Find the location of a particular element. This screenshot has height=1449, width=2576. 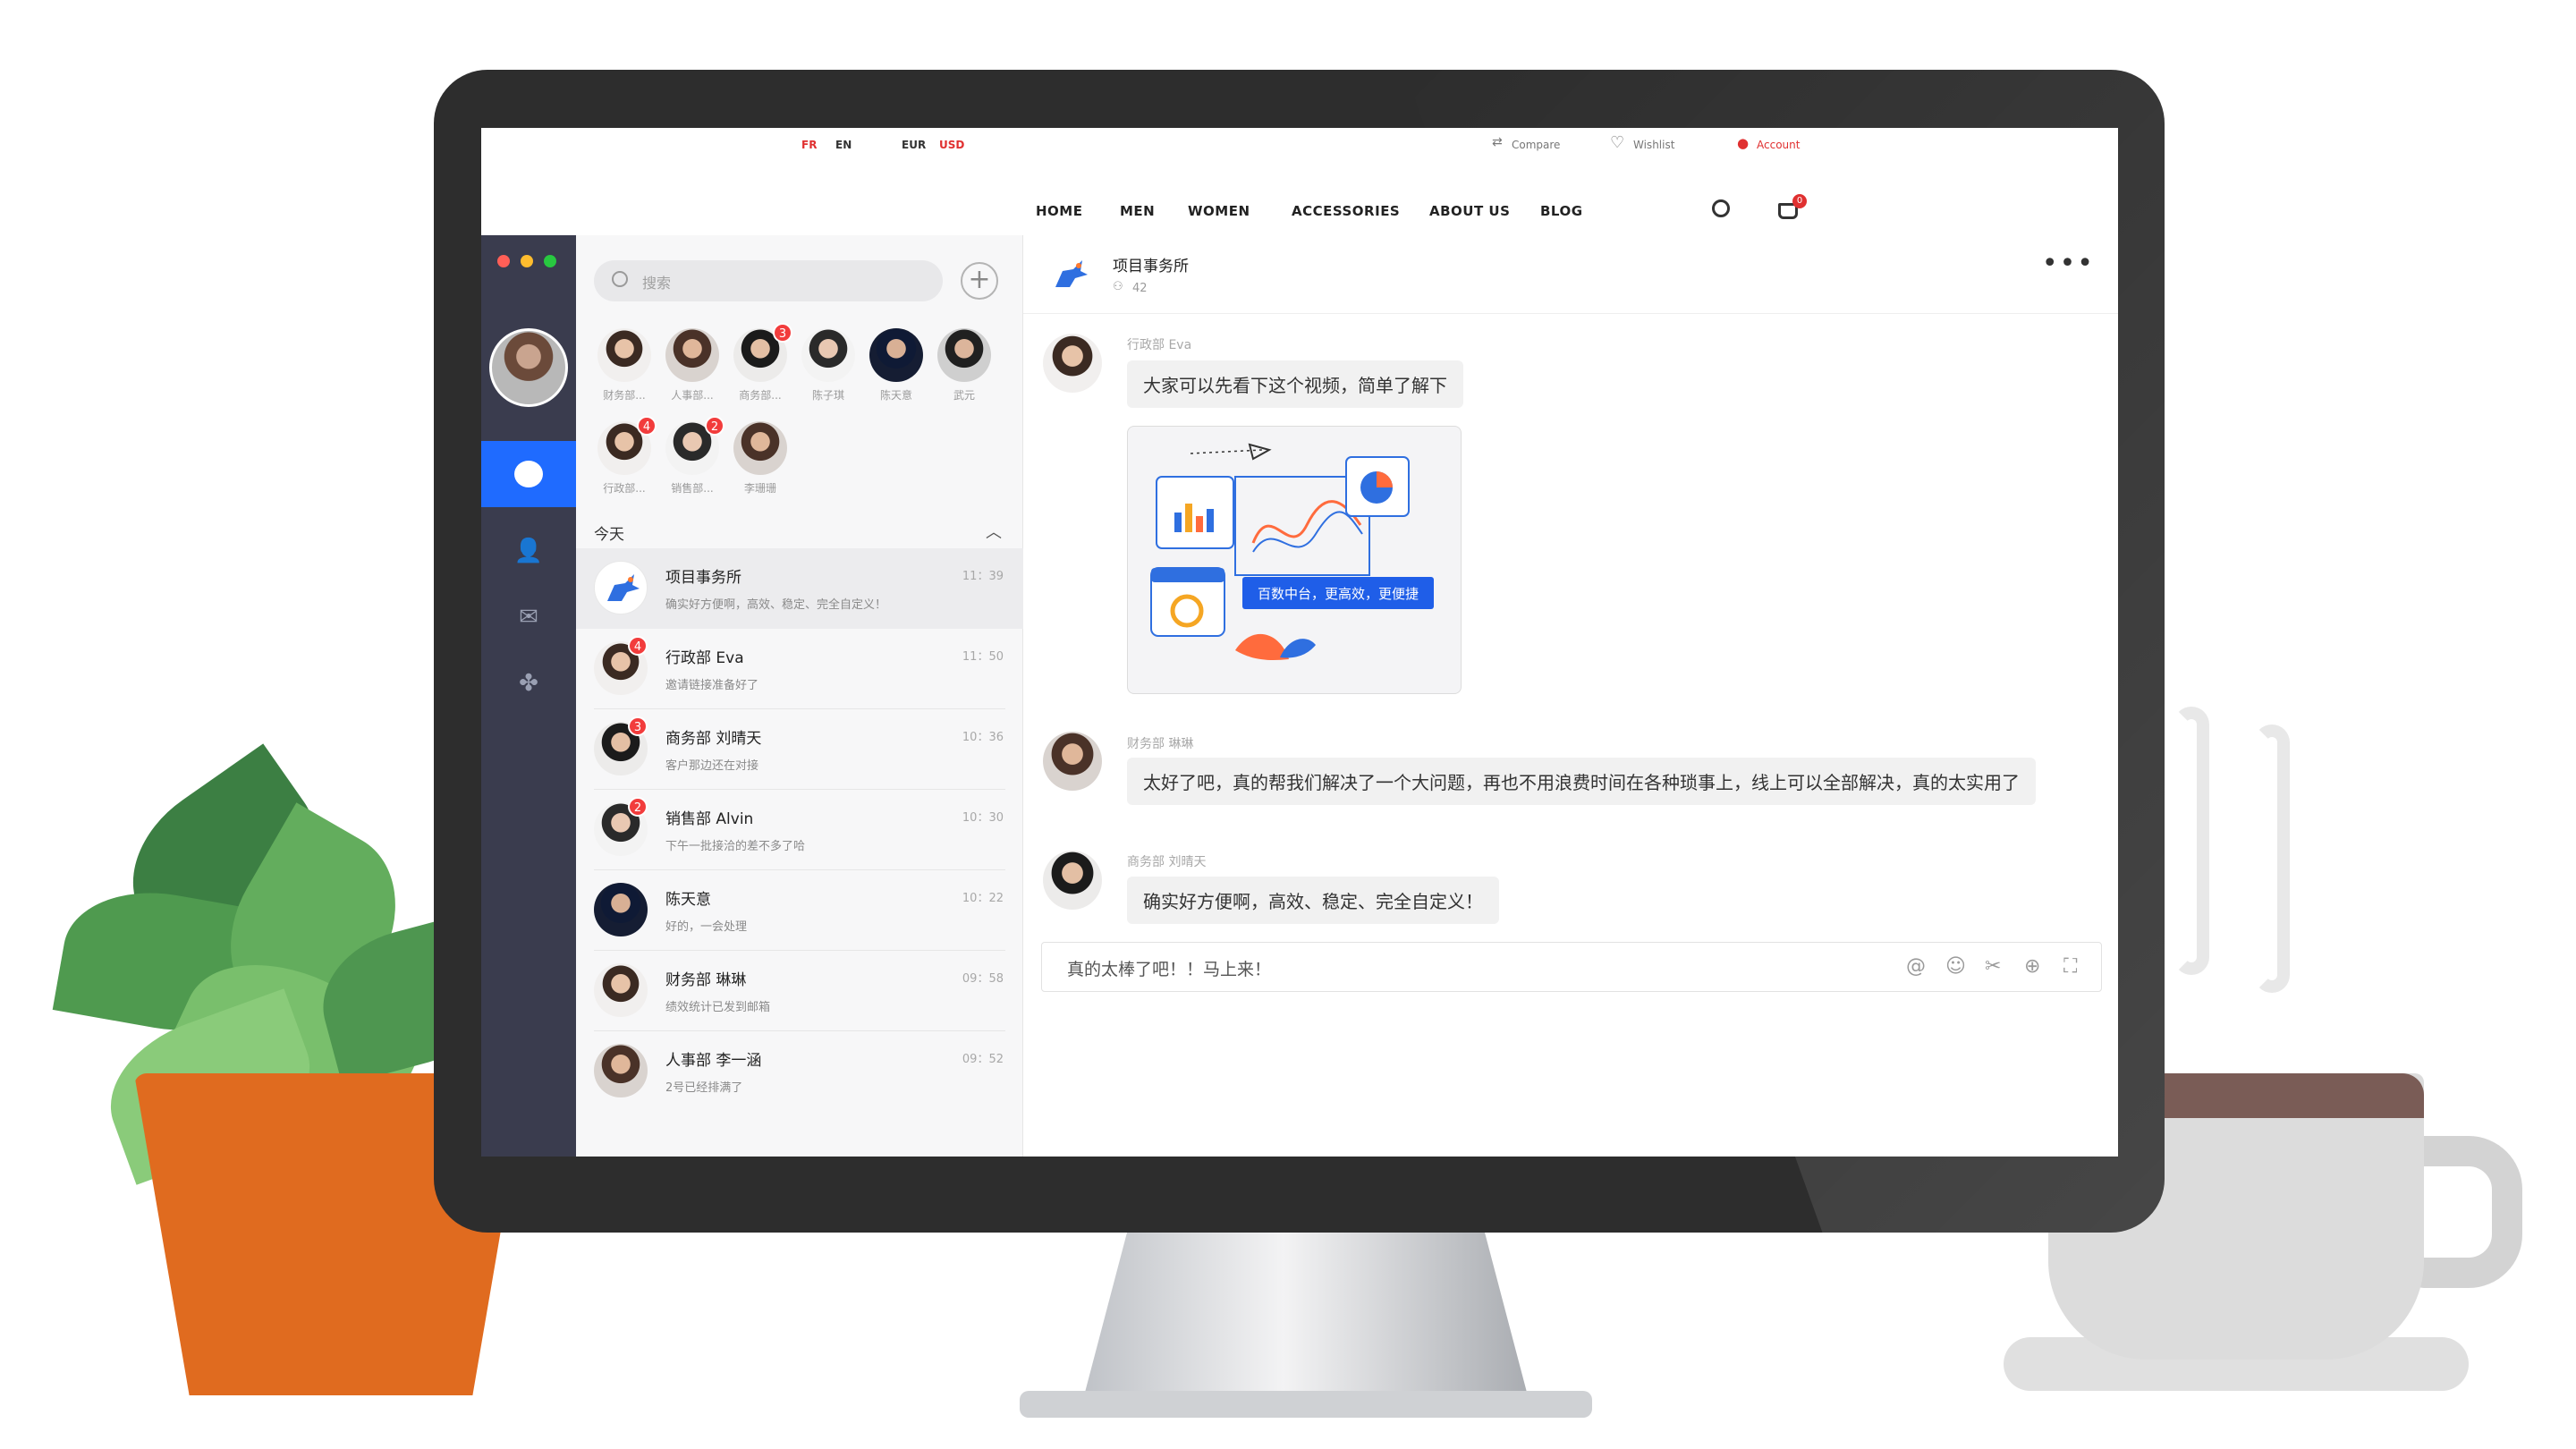

mention-icon: @ is located at coordinates (1916, 966).